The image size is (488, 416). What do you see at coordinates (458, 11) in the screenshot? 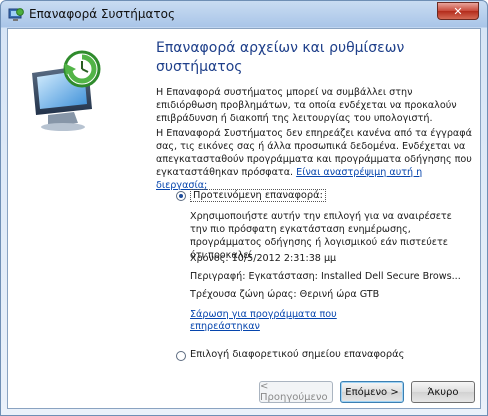
I see `close-button: ✕` at bounding box center [458, 11].